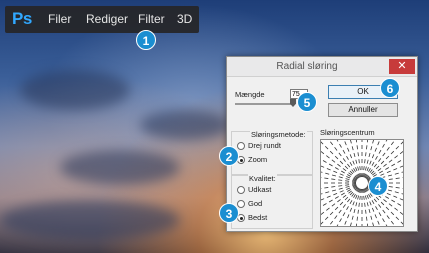 The image size is (429, 253). Describe the element at coordinates (264, 145) in the screenshot. I see `radio-label-spin: Drej rundt` at that location.